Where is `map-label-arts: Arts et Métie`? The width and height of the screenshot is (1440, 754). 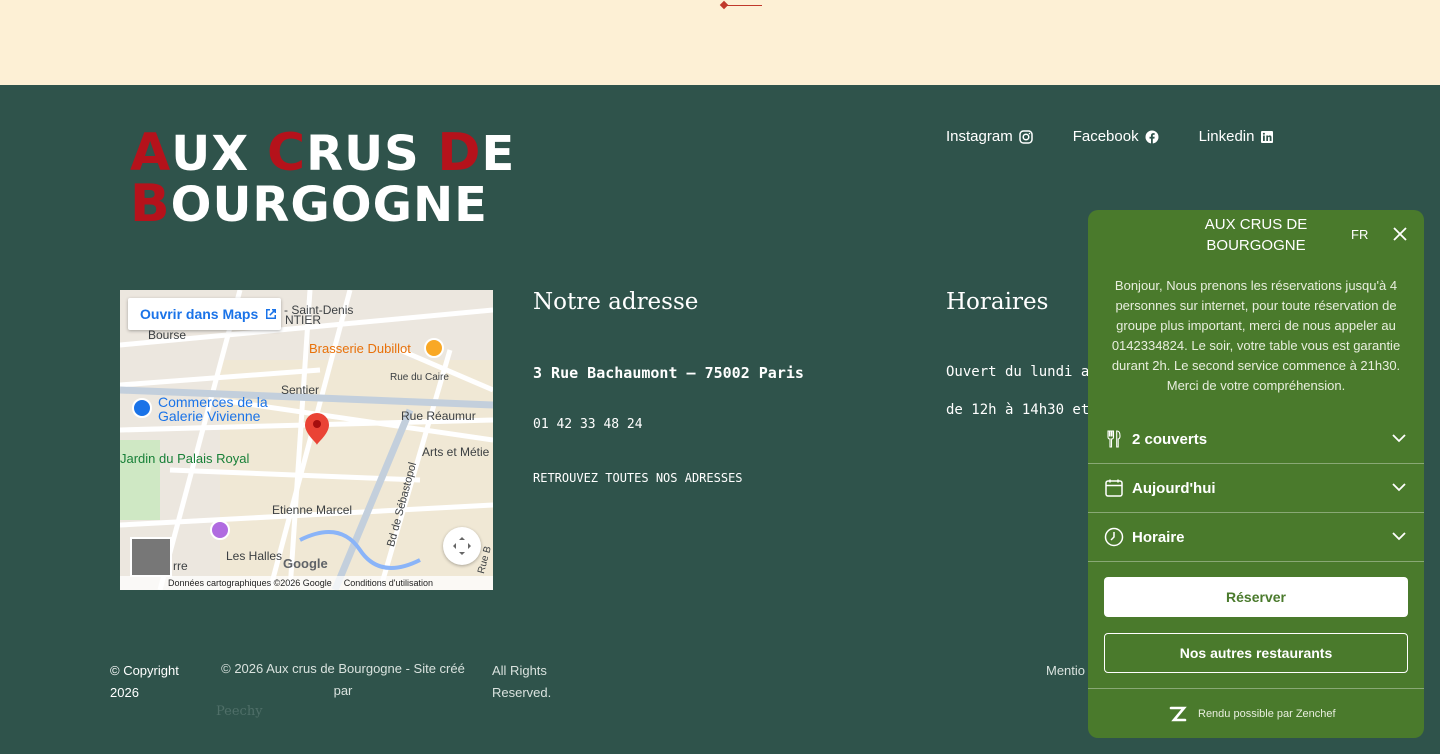 map-label-arts: Arts et Métie is located at coordinates (456, 452).